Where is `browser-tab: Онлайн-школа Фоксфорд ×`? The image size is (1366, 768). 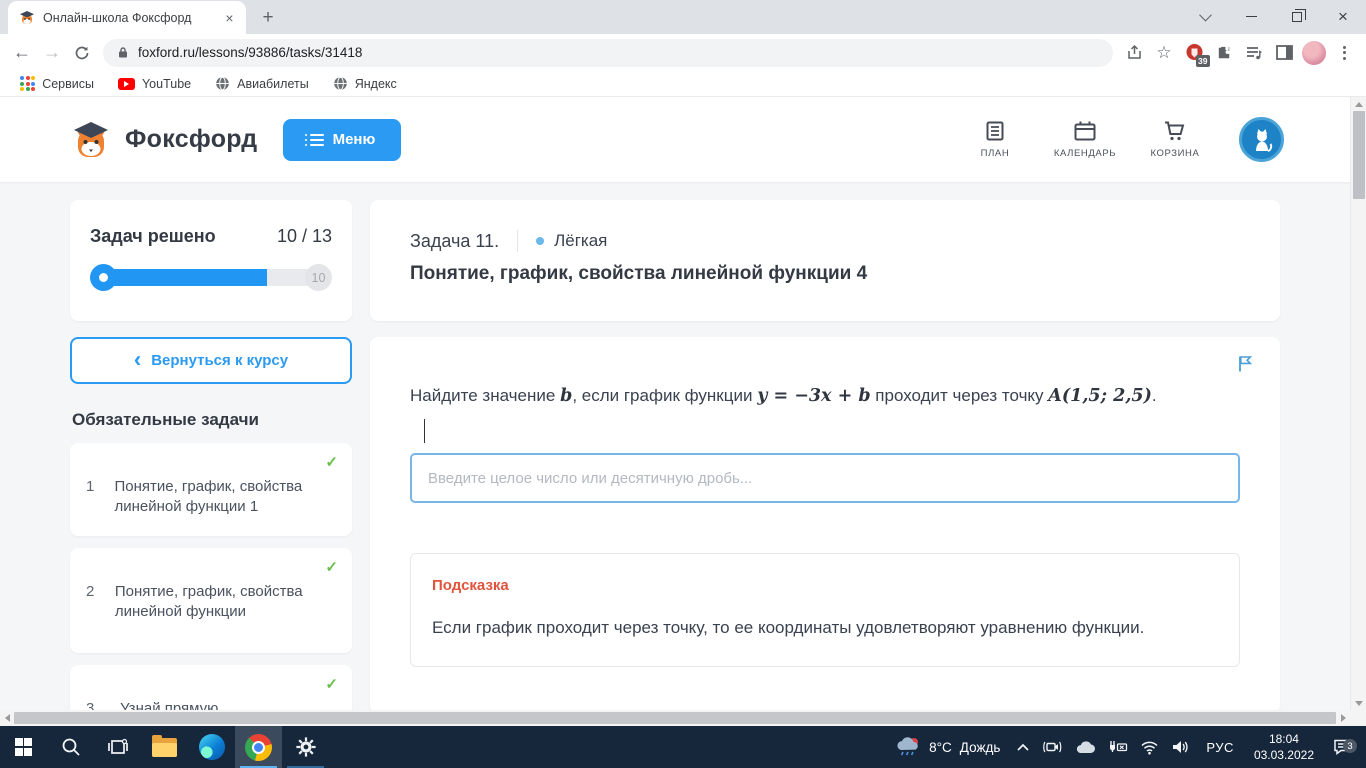 browser-tab: Онлайн-школа Фоксфорд × is located at coordinates (127, 17).